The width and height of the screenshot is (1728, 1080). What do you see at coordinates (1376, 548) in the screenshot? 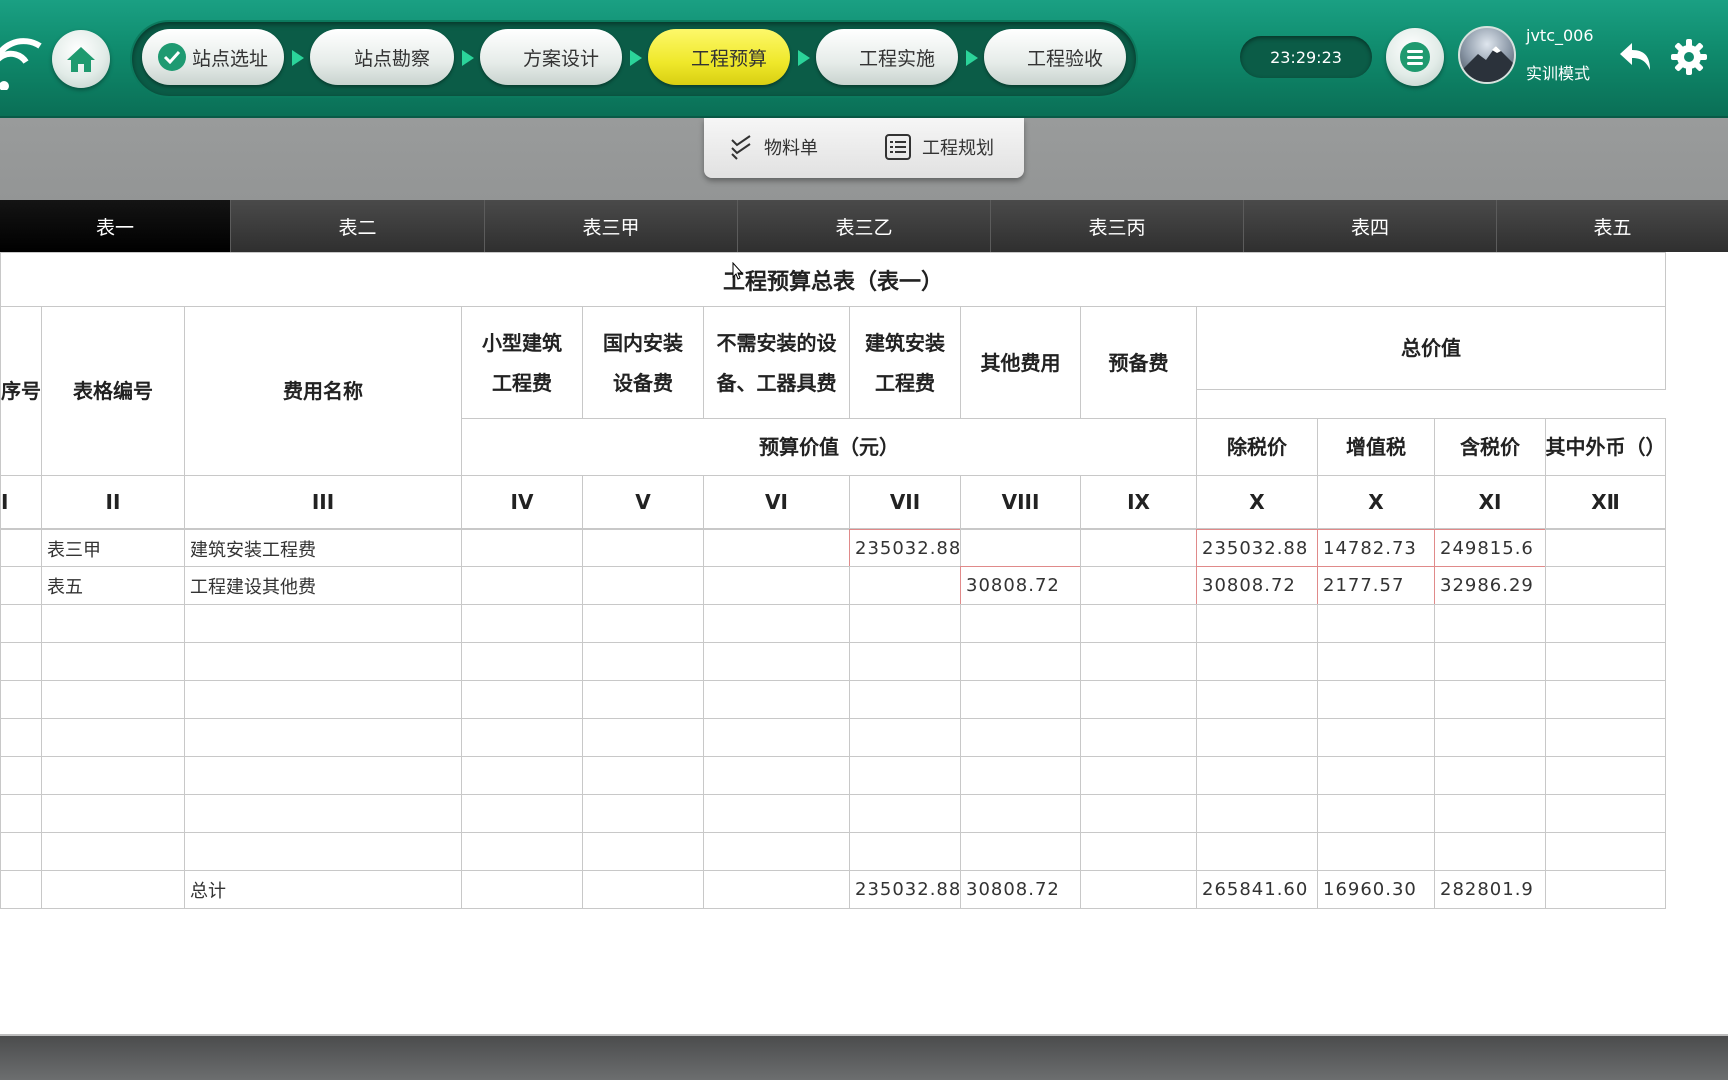
I see `table-cell: 14782.73` at bounding box center [1376, 548].